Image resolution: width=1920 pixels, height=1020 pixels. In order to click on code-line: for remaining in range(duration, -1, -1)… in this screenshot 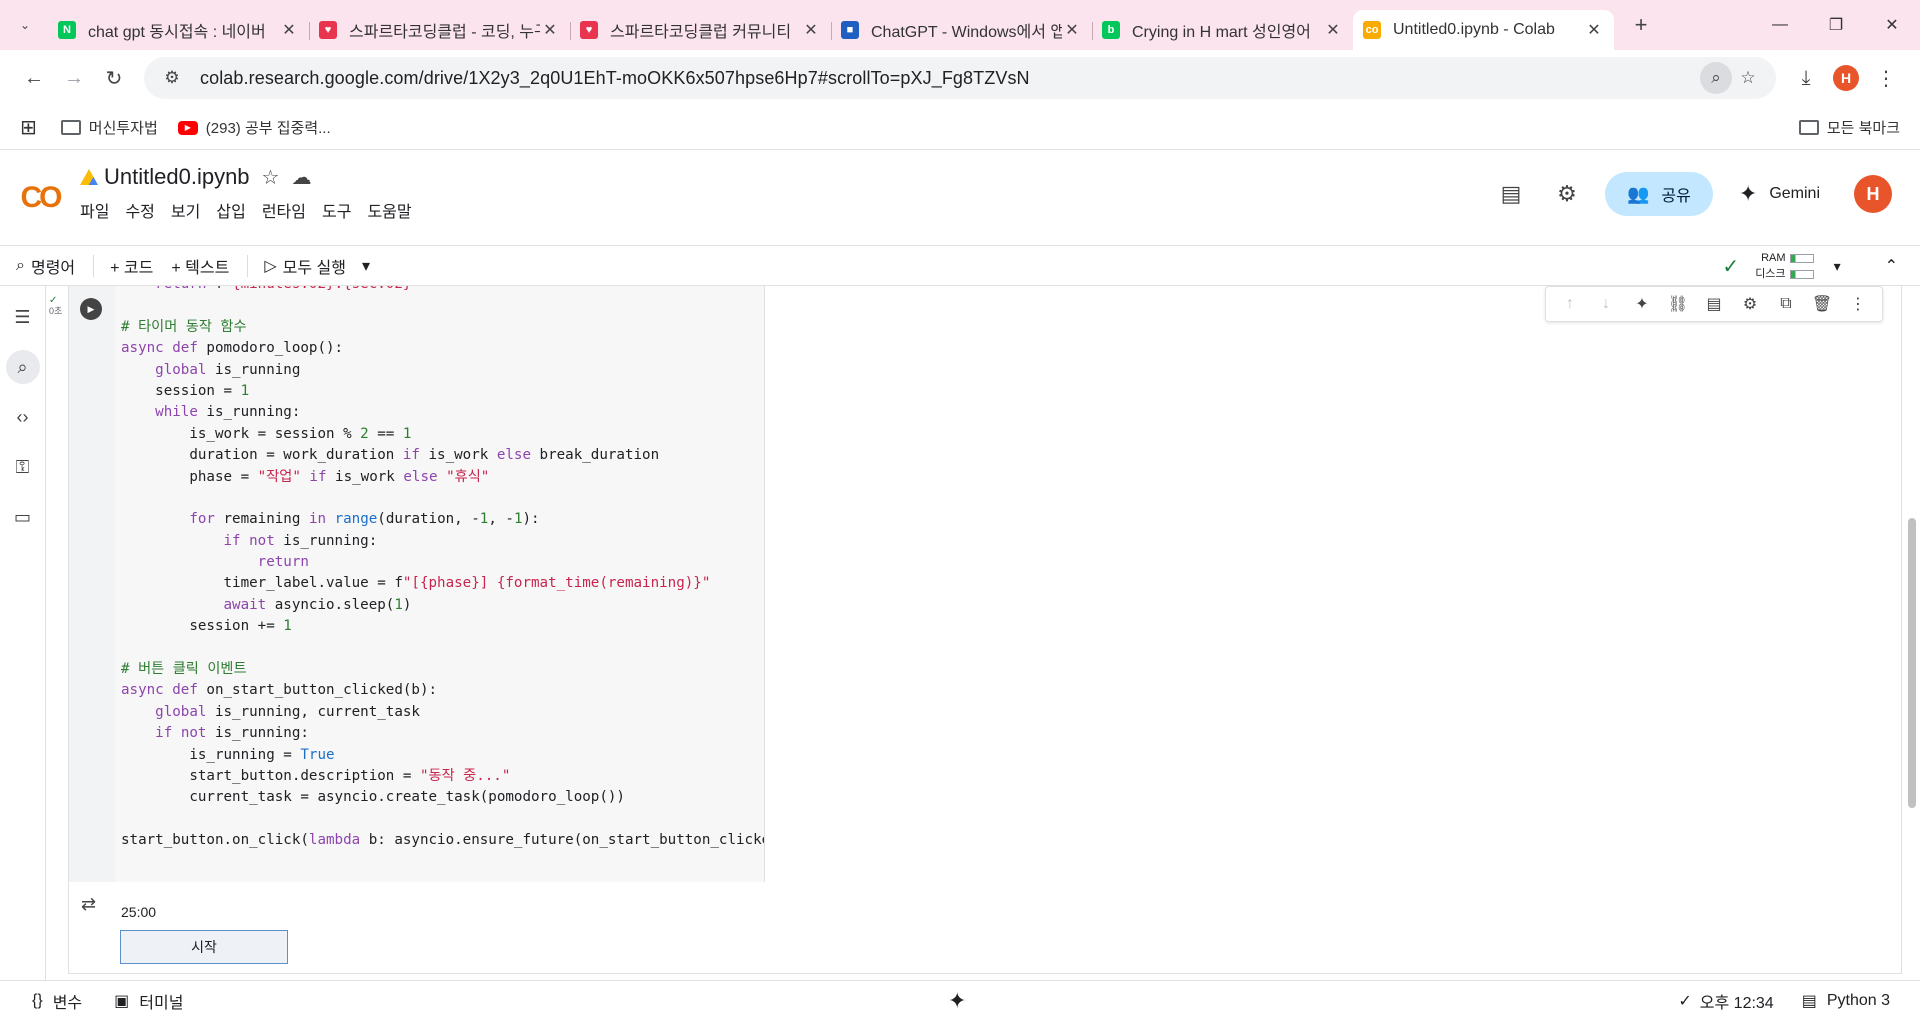, I will do `click(442, 519)`.